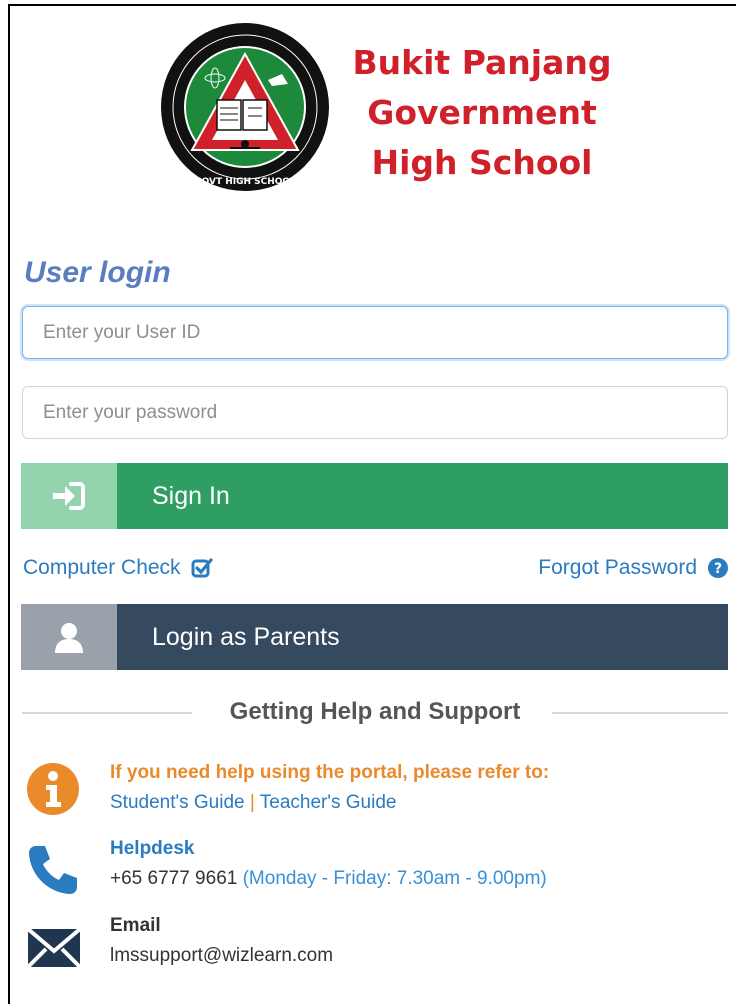 This screenshot has width=736, height=1004. What do you see at coordinates (69, 496) in the screenshot?
I see `sign-in-icon` at bounding box center [69, 496].